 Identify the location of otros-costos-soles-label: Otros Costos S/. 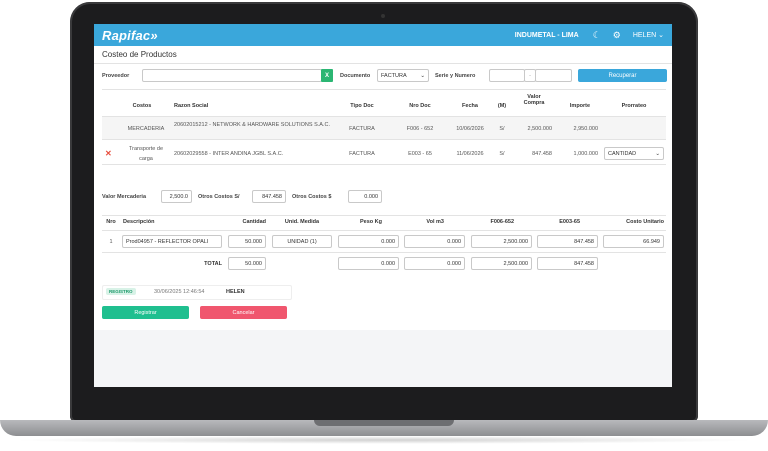
(219, 197).